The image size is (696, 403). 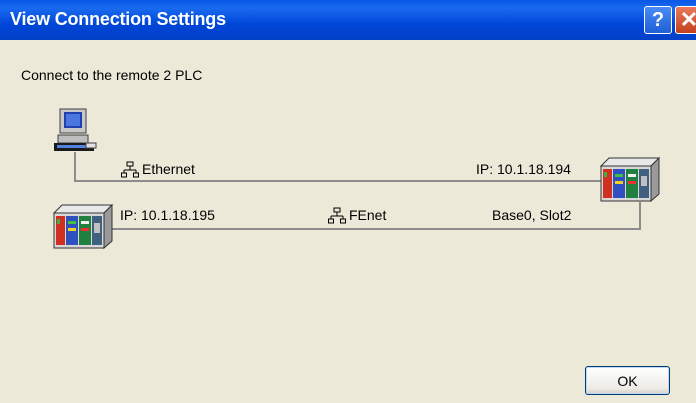 What do you see at coordinates (168, 169) in the screenshot?
I see `ethernet-label: Ethernet` at bounding box center [168, 169].